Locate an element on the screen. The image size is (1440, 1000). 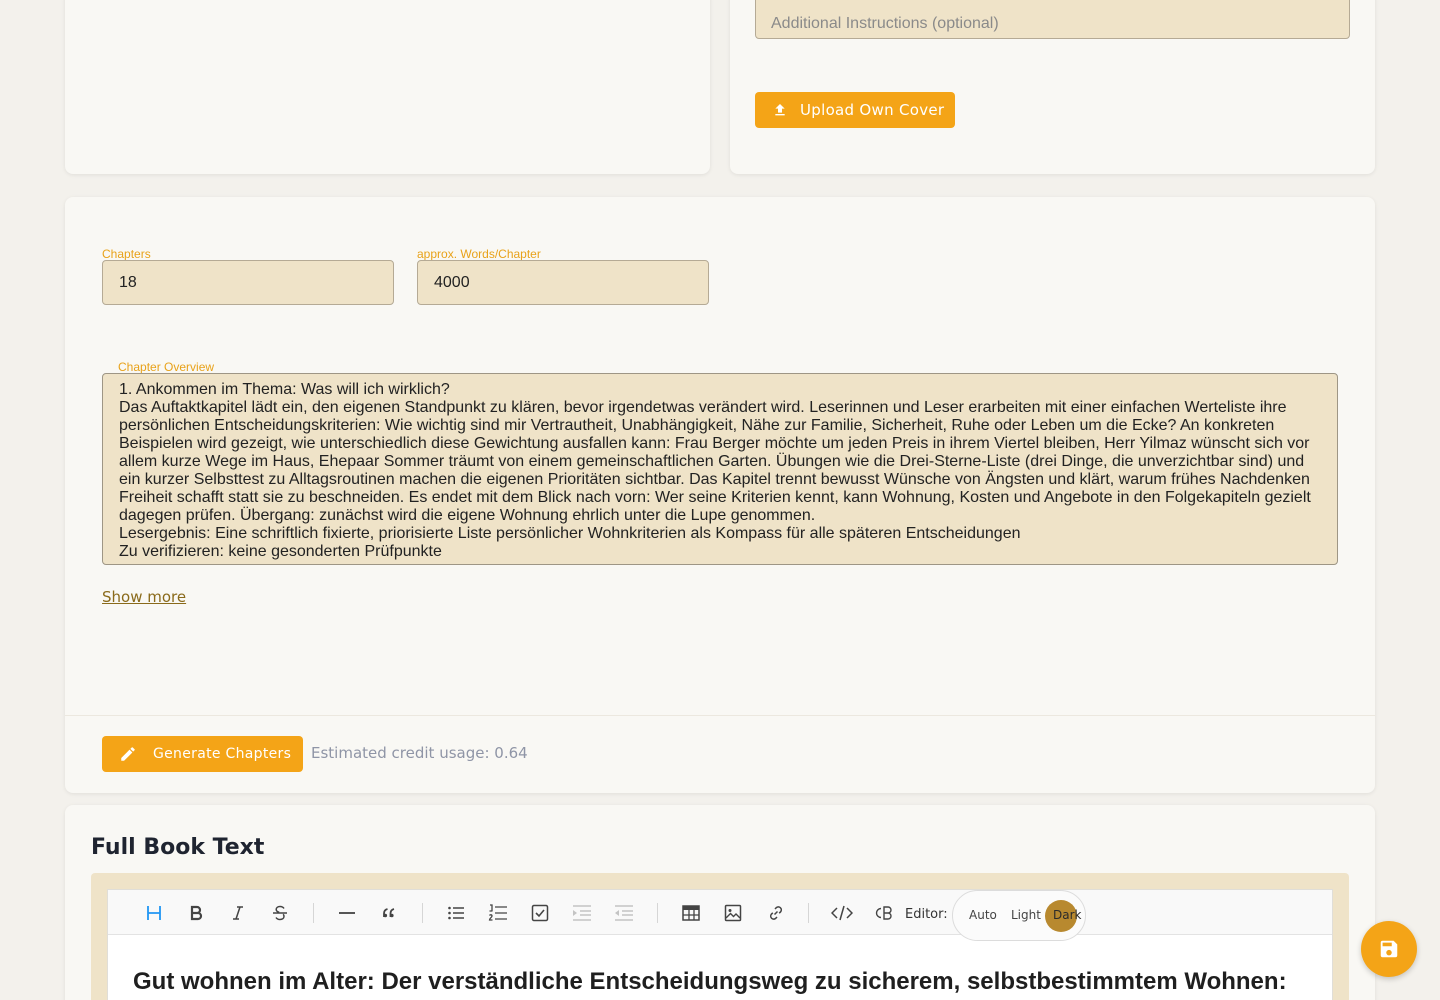
upload-cover-label: Upload Own Cover is located at coordinates (872, 110).